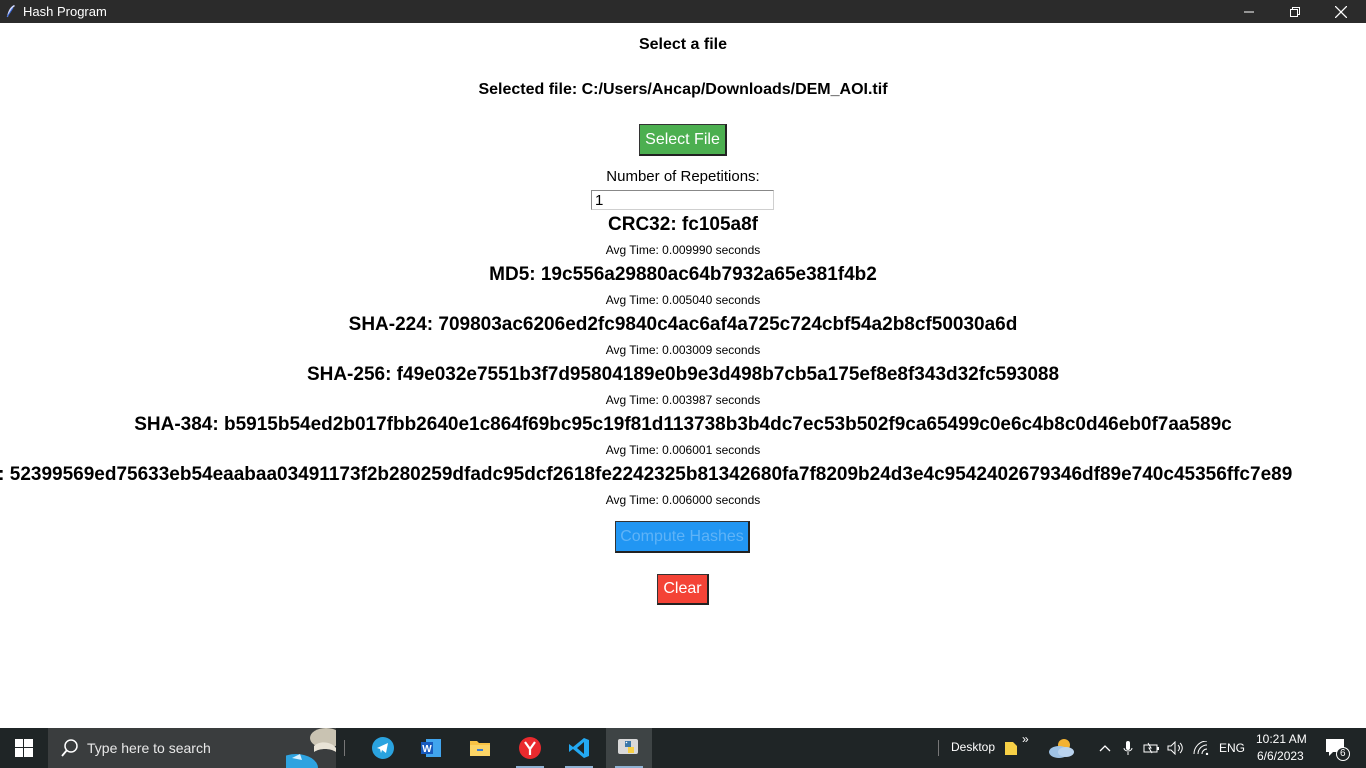 Image resolution: width=1366 pixels, height=768 pixels. What do you see at coordinates (683, 44) in the screenshot?
I see `heading-select-file: Select a file` at bounding box center [683, 44].